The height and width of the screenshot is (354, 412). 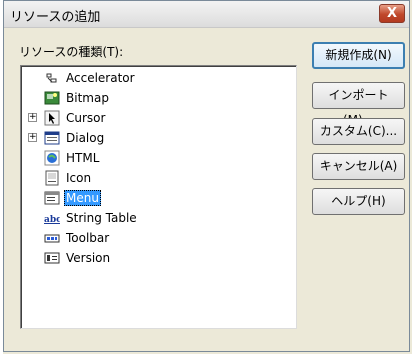 I want to click on tree-item-label: Version, so click(x=88, y=258).